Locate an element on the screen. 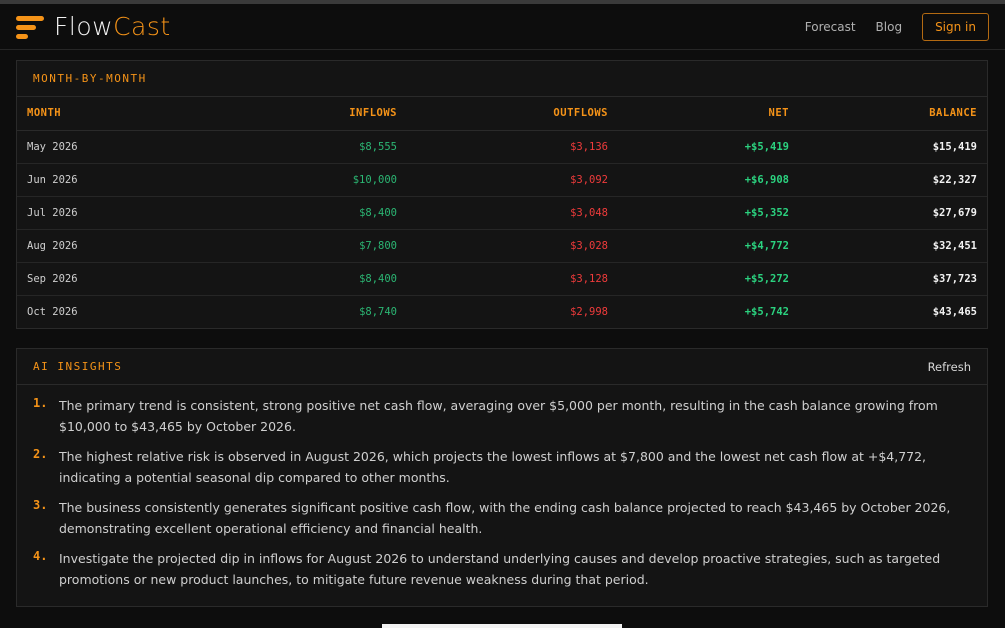 This screenshot has height=628, width=1005. col-month: MONTH is located at coordinates (92, 114).